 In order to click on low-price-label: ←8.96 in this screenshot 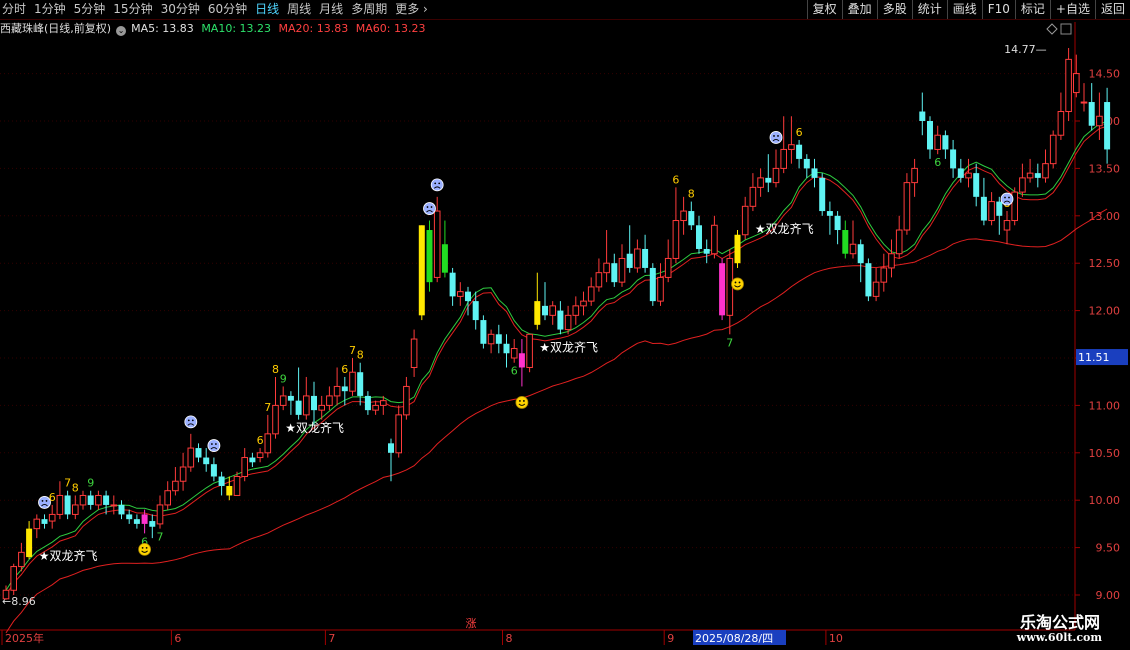, I will do `click(19, 601)`.